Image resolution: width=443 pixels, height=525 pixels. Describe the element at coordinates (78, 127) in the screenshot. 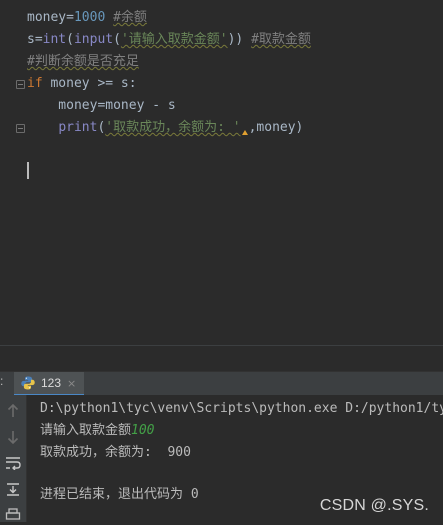

I see `builtin-print: print` at that location.